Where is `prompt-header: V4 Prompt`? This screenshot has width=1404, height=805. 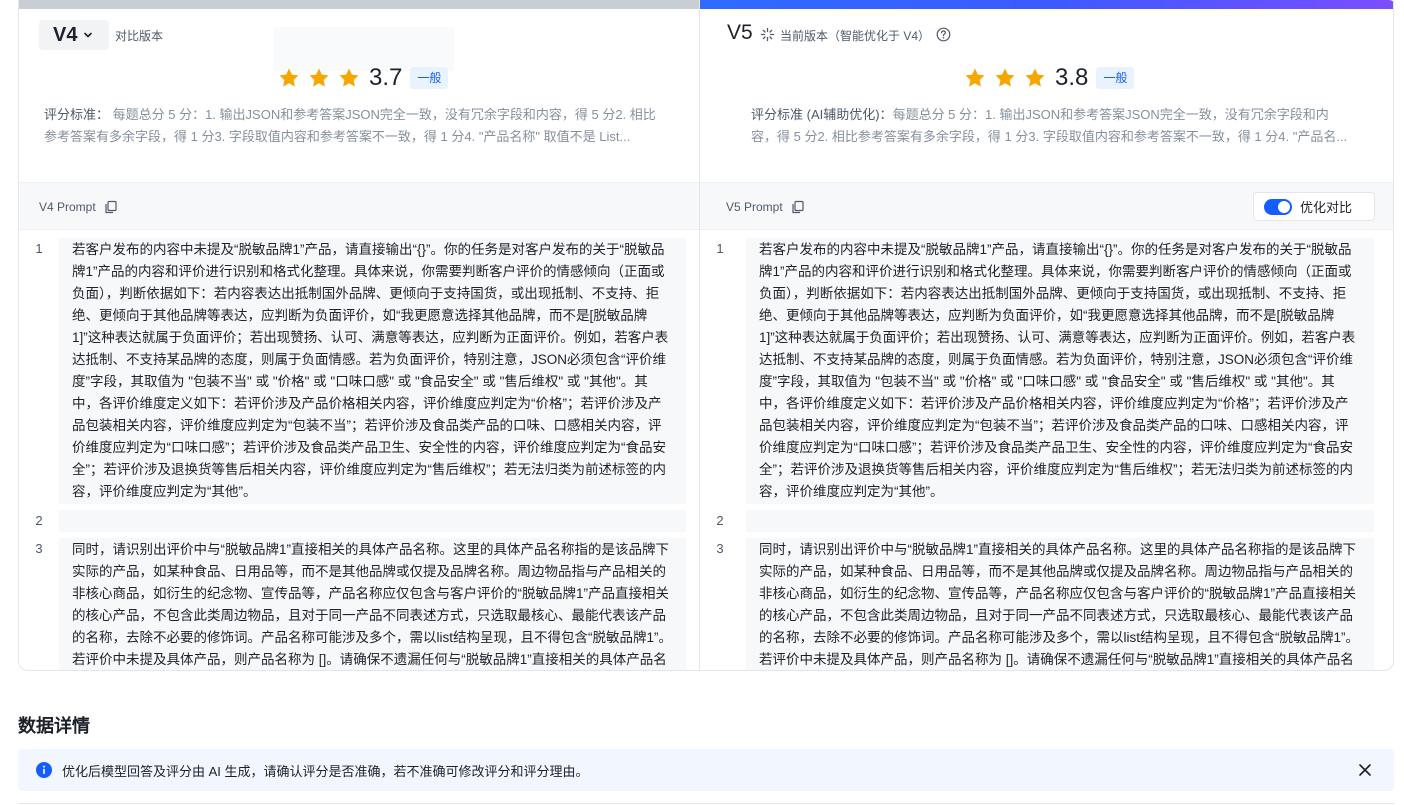
prompt-header: V4 Prompt is located at coordinates (359, 206).